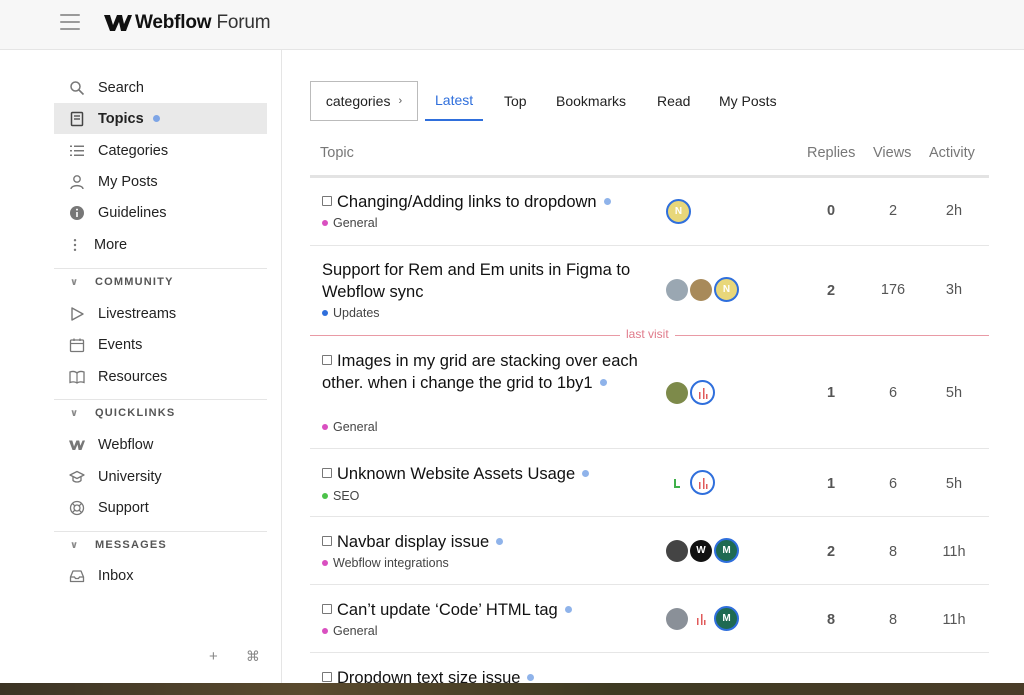  Describe the element at coordinates (515, 101) in the screenshot. I see `tab-top: Top` at that location.